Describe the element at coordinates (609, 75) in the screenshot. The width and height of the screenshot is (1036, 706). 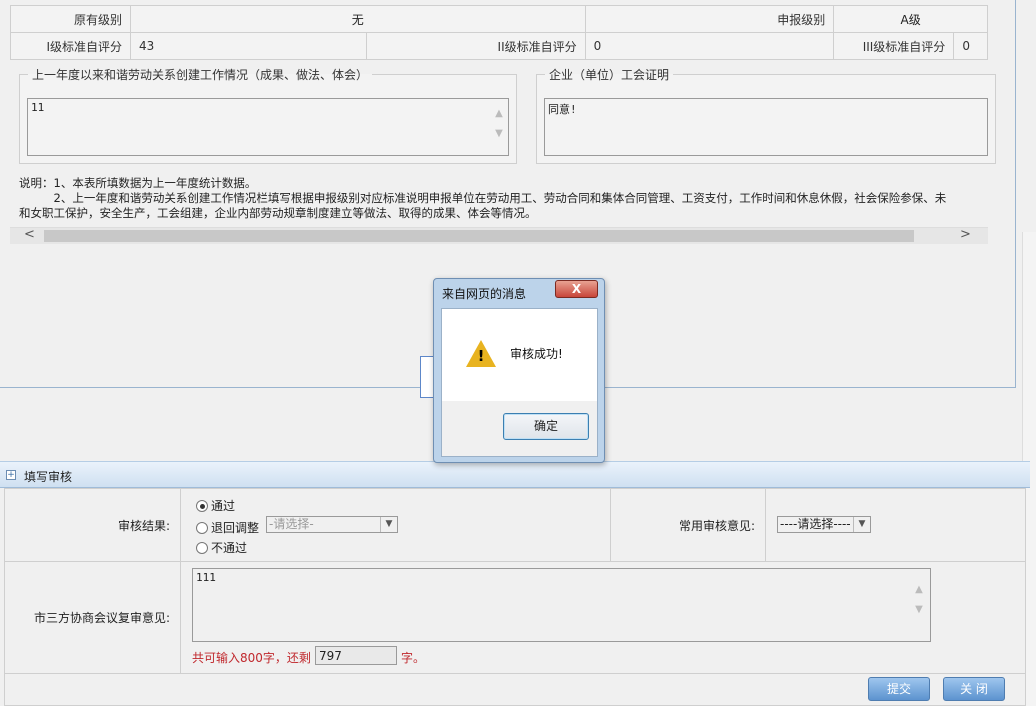
I see `union-legend: 企业（单位）工会证明` at that location.